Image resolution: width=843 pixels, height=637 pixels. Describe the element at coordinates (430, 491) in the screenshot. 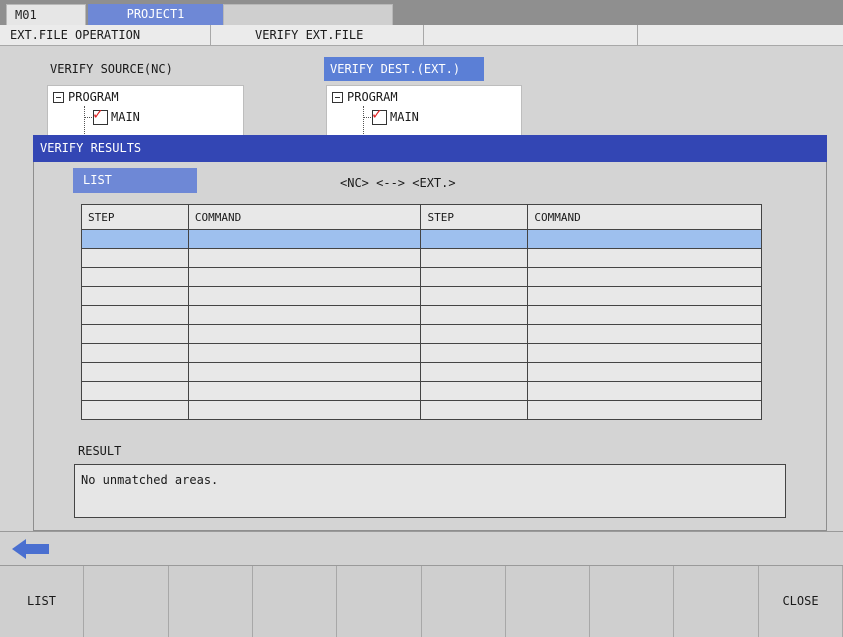

I see `result-text: No unmatched areas.` at that location.